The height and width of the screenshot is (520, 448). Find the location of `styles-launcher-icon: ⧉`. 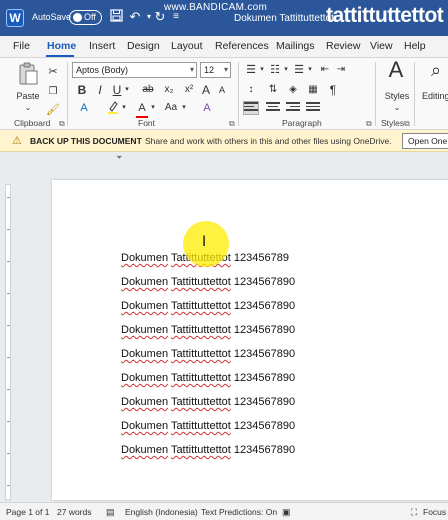

styles-launcher-icon: ⧉ is located at coordinates (407, 124).